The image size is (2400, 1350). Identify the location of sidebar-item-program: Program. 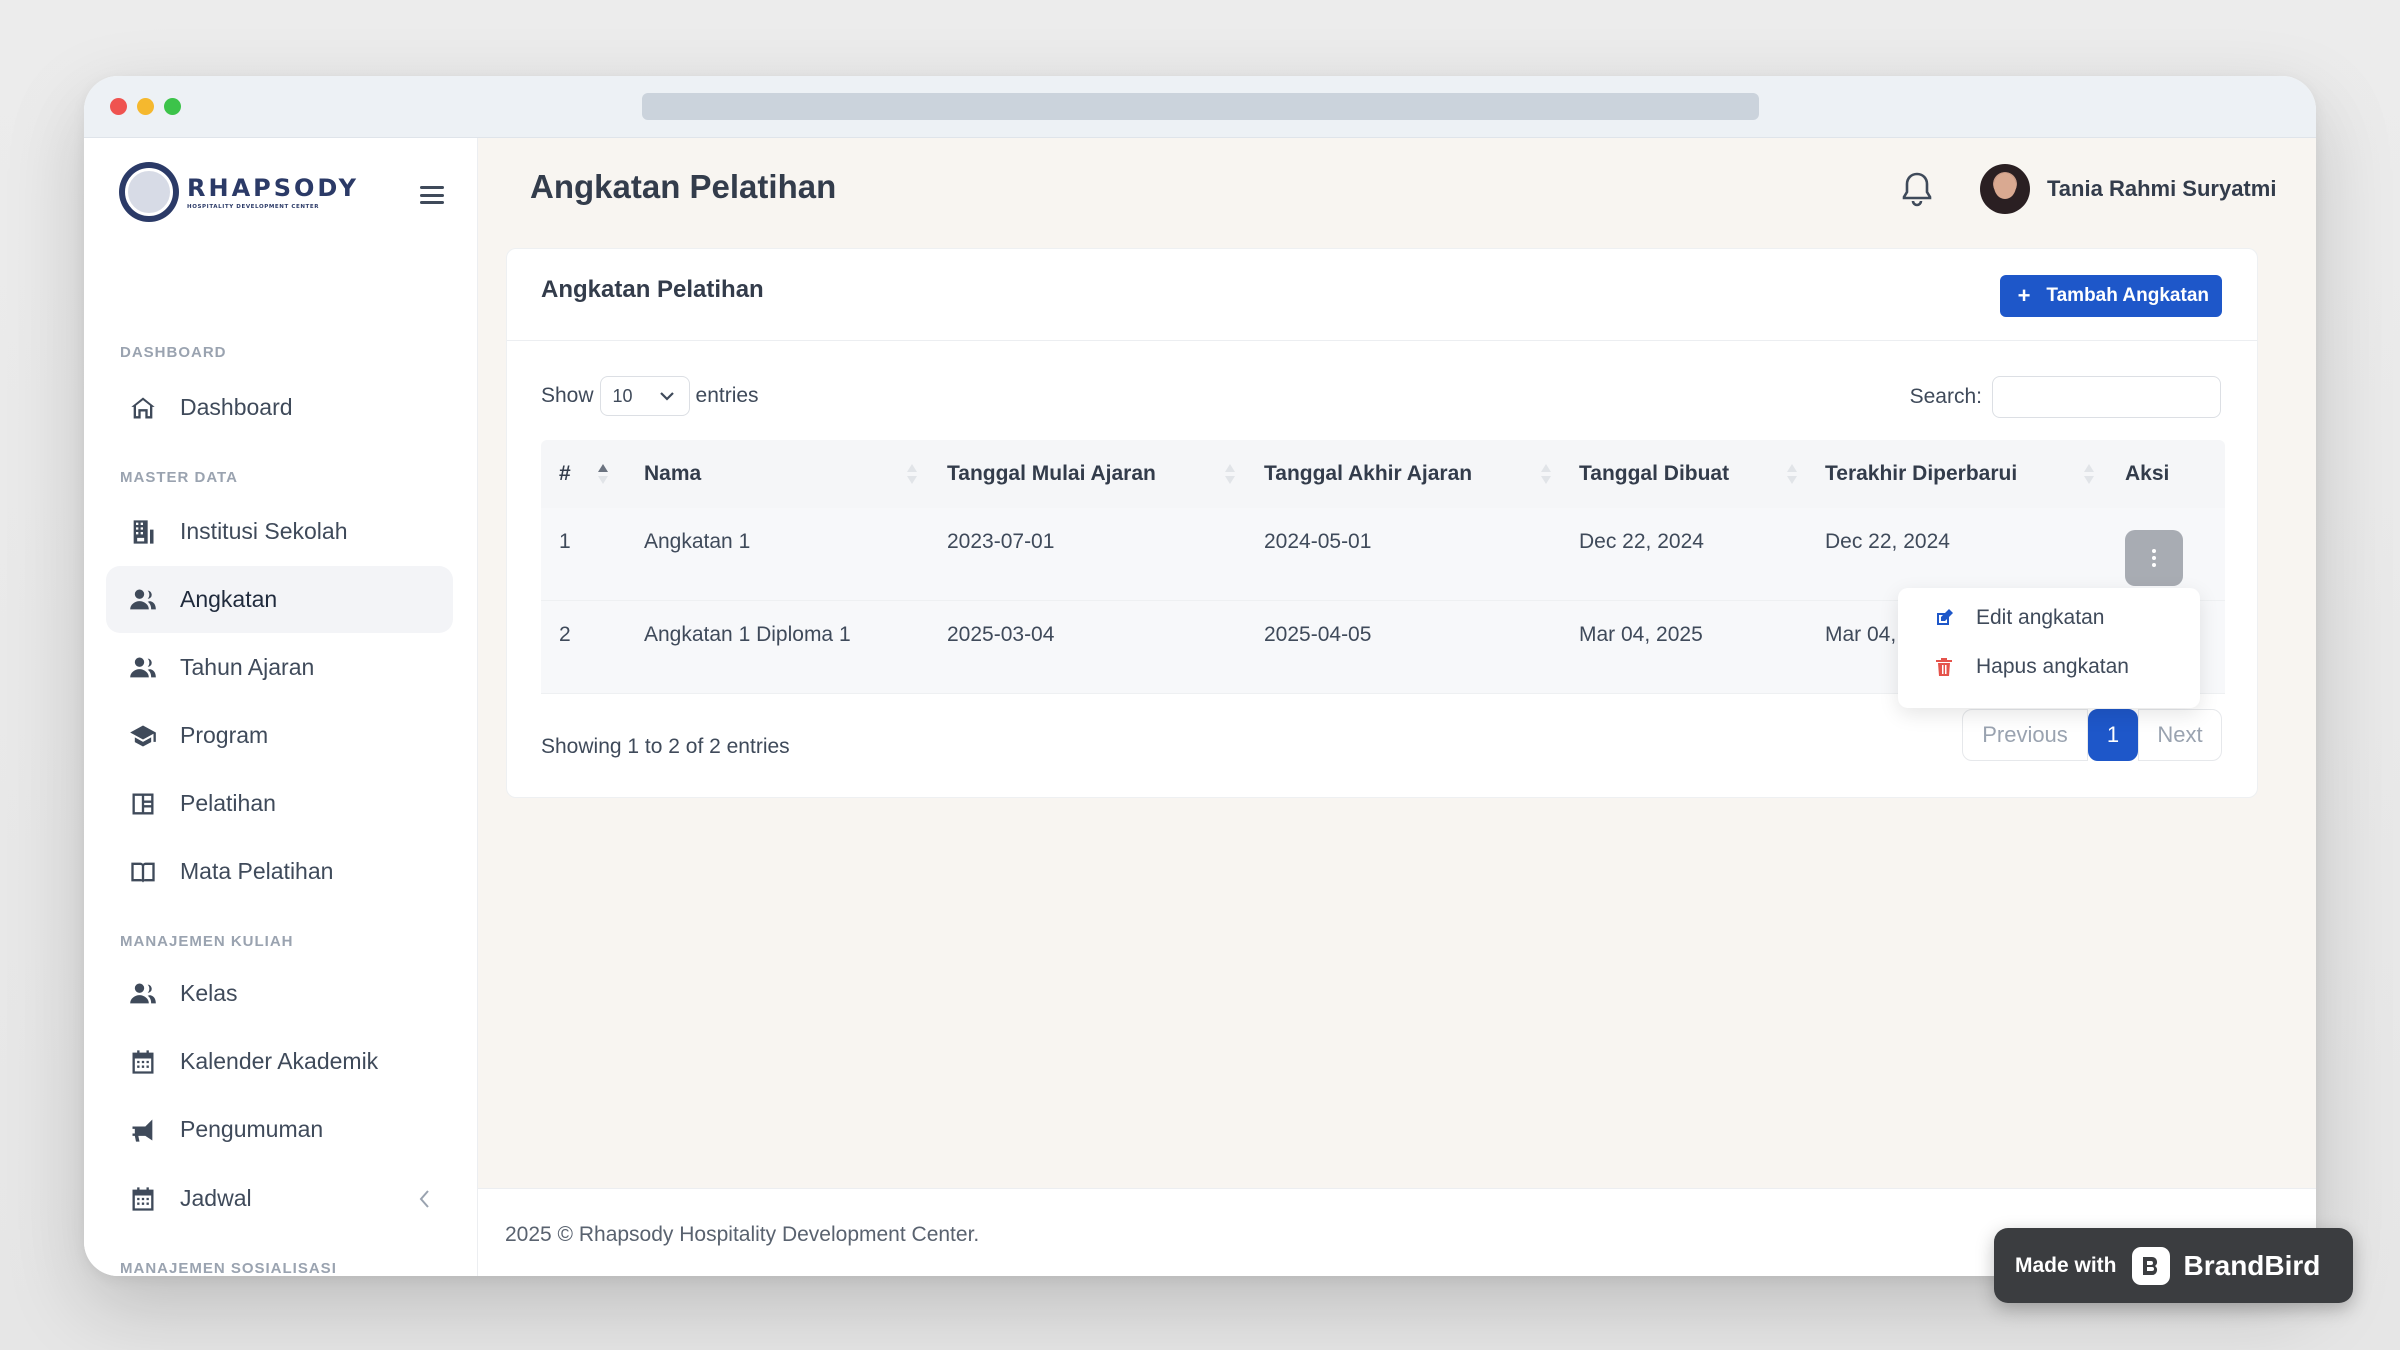
(279, 735).